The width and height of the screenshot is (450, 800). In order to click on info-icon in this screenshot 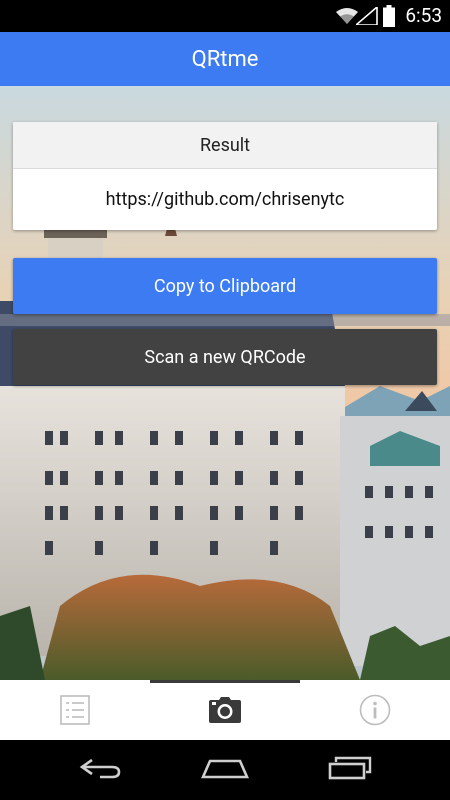, I will do `click(375, 712)`.